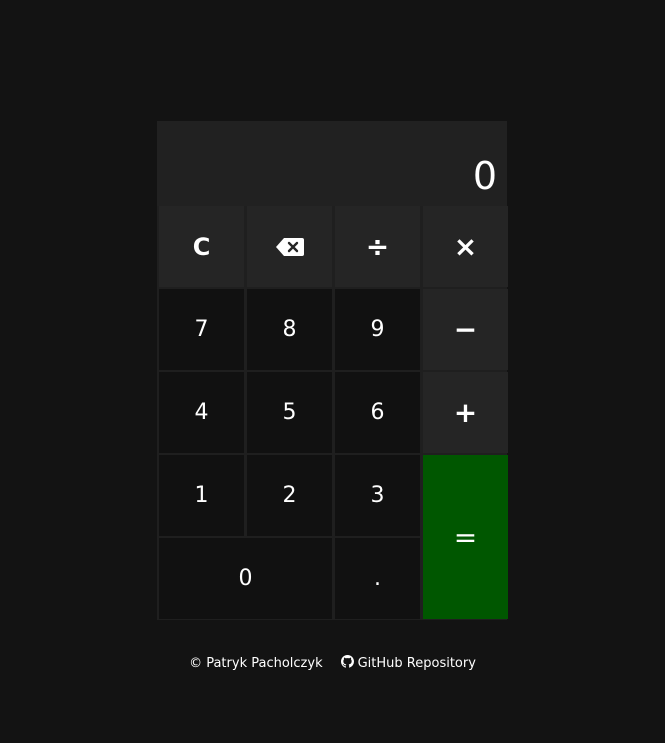  Describe the element at coordinates (201, 329) in the screenshot. I see `digit-7-button: 7` at that location.